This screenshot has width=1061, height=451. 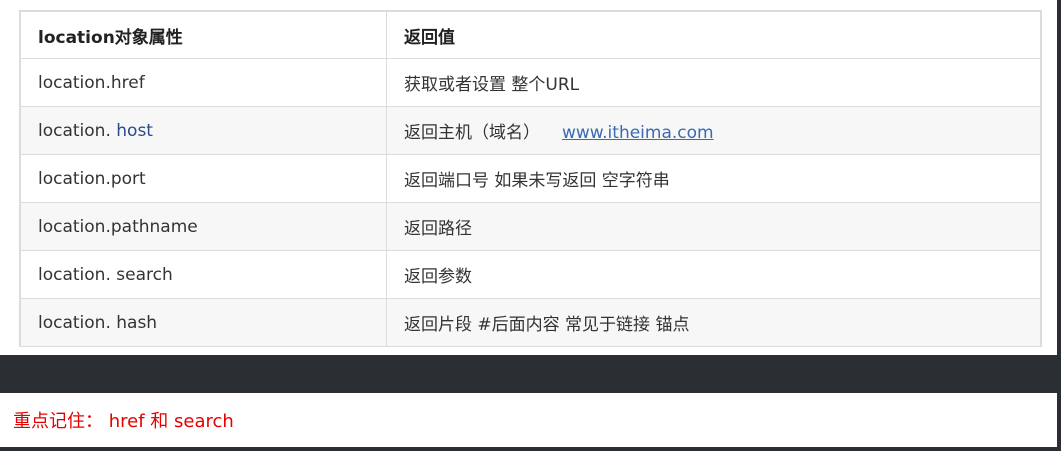 I want to click on table-row: location.port 返回端口号 如果未写返回 空字符串, so click(x=530, y=178).